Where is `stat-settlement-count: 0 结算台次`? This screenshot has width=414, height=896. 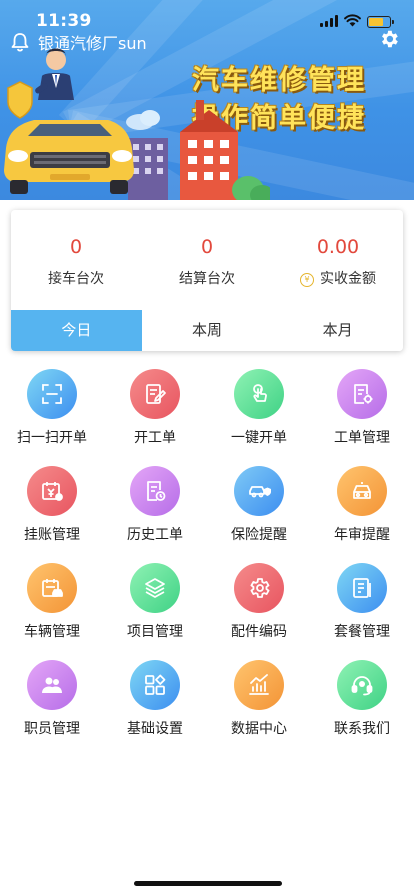
stat-settlement-count: 0 结算台次 is located at coordinates (207, 260).